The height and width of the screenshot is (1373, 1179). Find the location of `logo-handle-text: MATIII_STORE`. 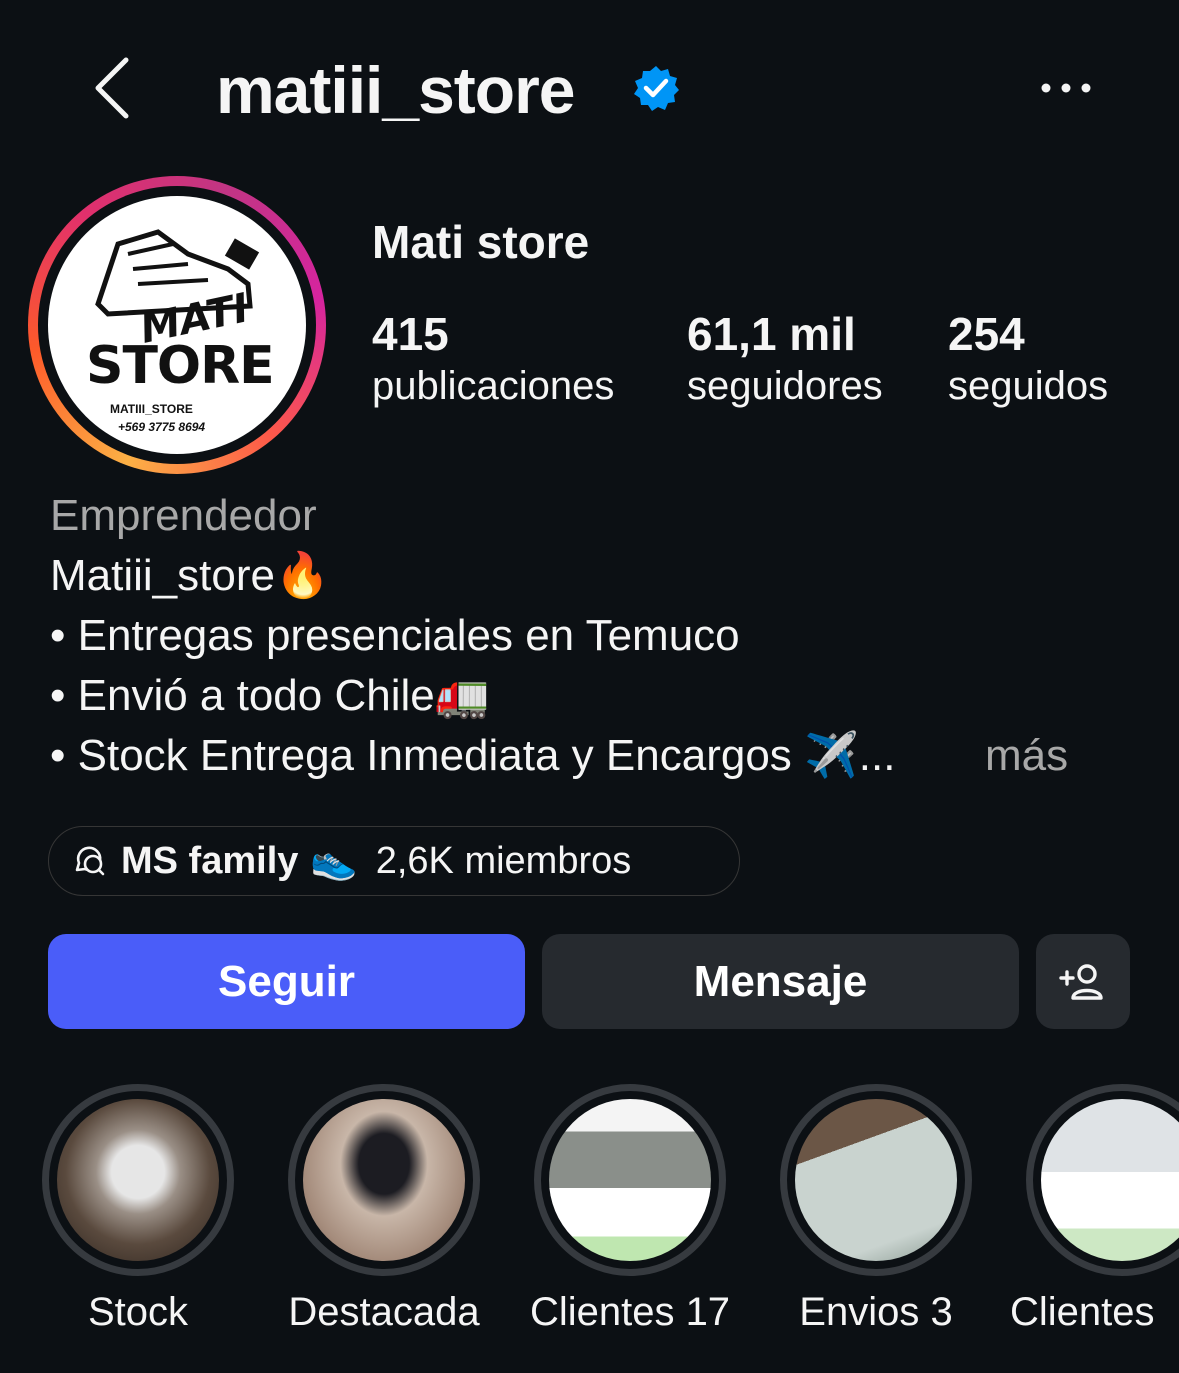

logo-handle-text: MATIII_STORE is located at coordinates (151, 409).